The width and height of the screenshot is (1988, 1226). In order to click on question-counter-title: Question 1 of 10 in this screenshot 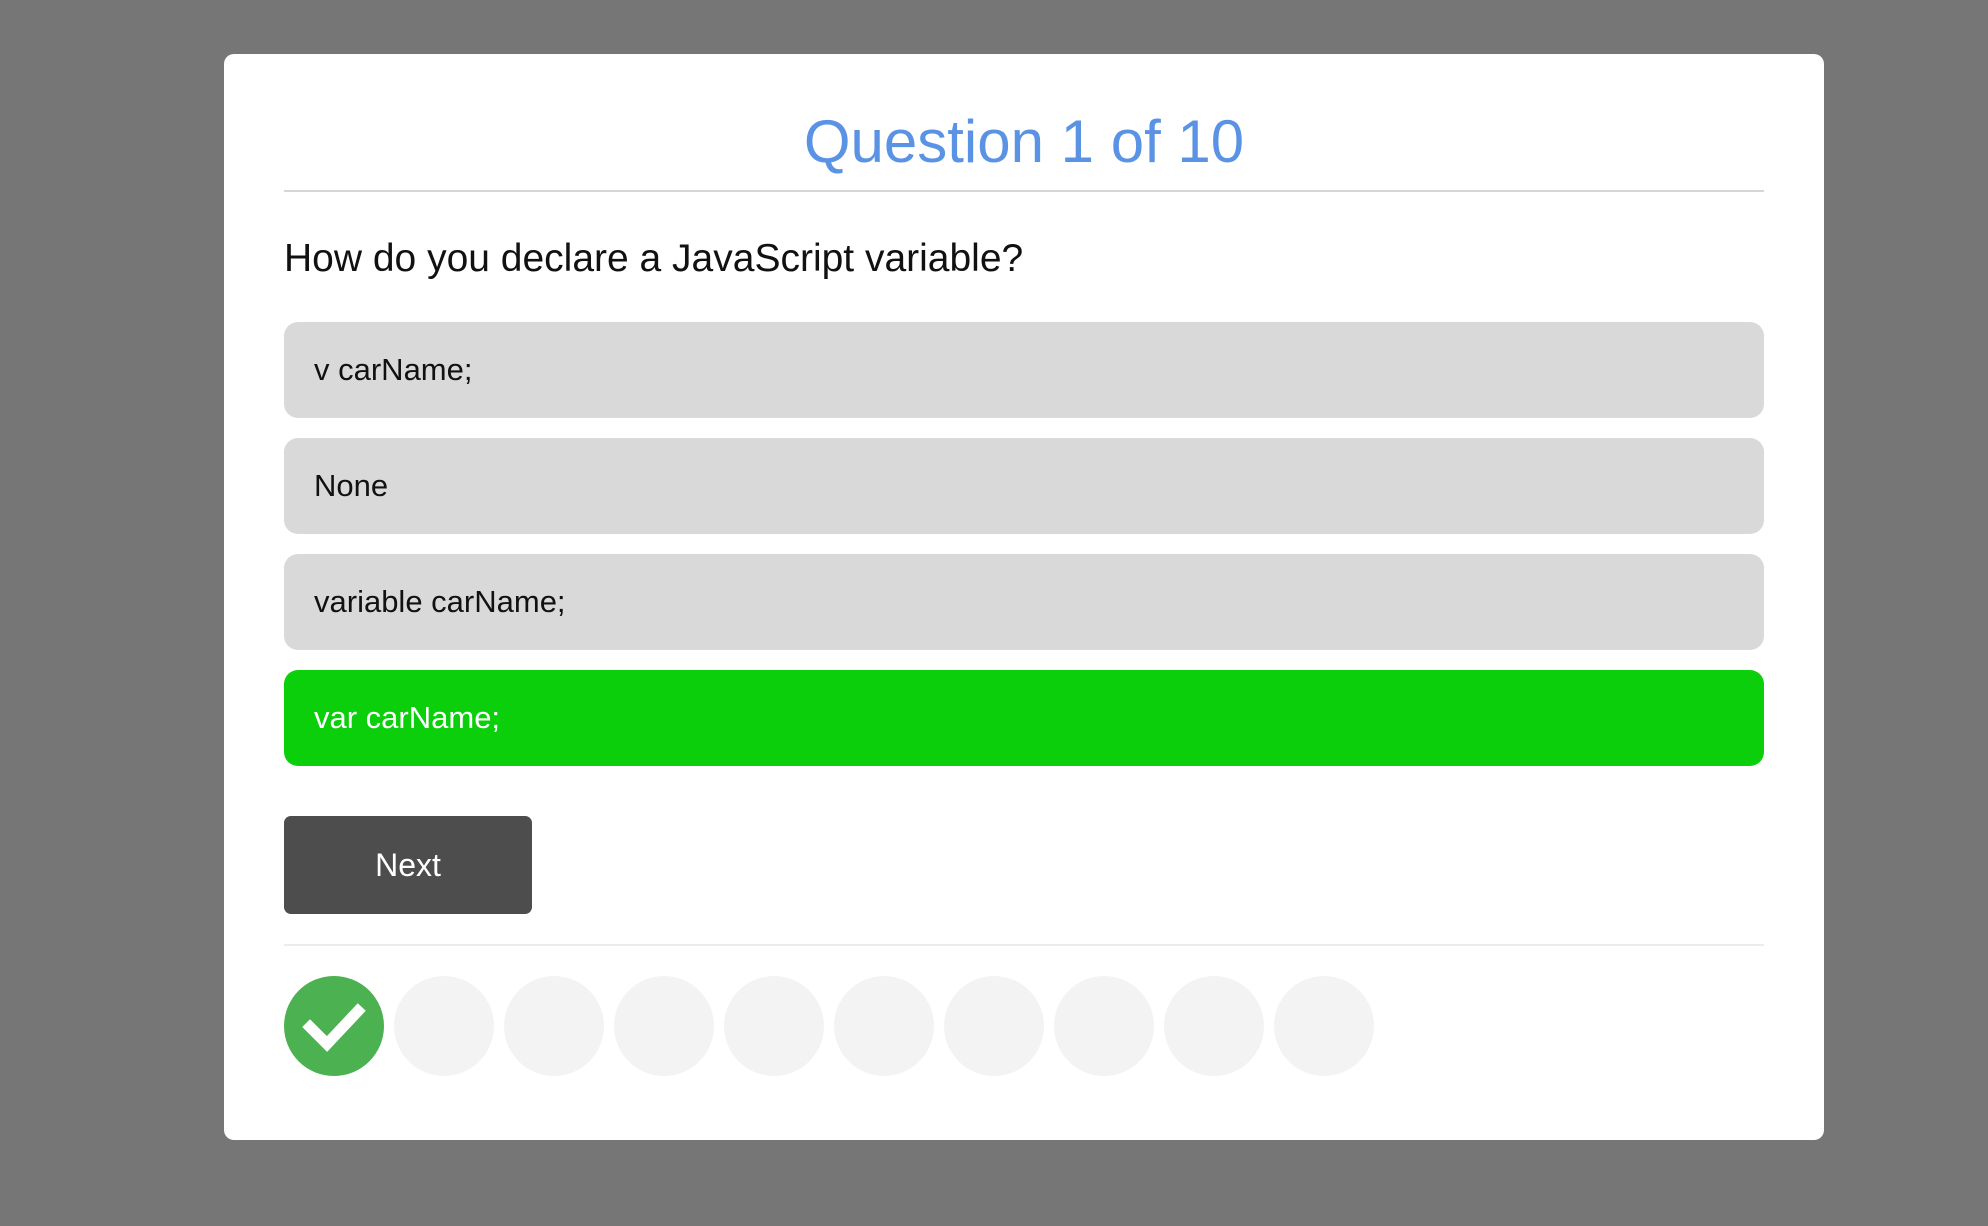, I will do `click(1024, 123)`.